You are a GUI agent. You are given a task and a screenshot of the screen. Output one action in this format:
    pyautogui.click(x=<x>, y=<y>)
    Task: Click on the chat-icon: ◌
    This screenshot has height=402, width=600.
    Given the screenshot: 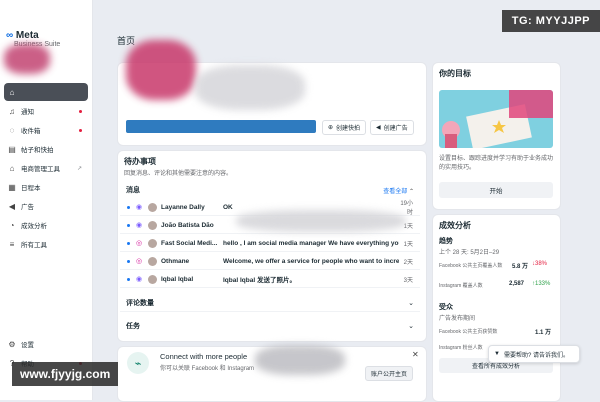 What is the action you would take?
    pyautogui.click(x=12, y=130)
    